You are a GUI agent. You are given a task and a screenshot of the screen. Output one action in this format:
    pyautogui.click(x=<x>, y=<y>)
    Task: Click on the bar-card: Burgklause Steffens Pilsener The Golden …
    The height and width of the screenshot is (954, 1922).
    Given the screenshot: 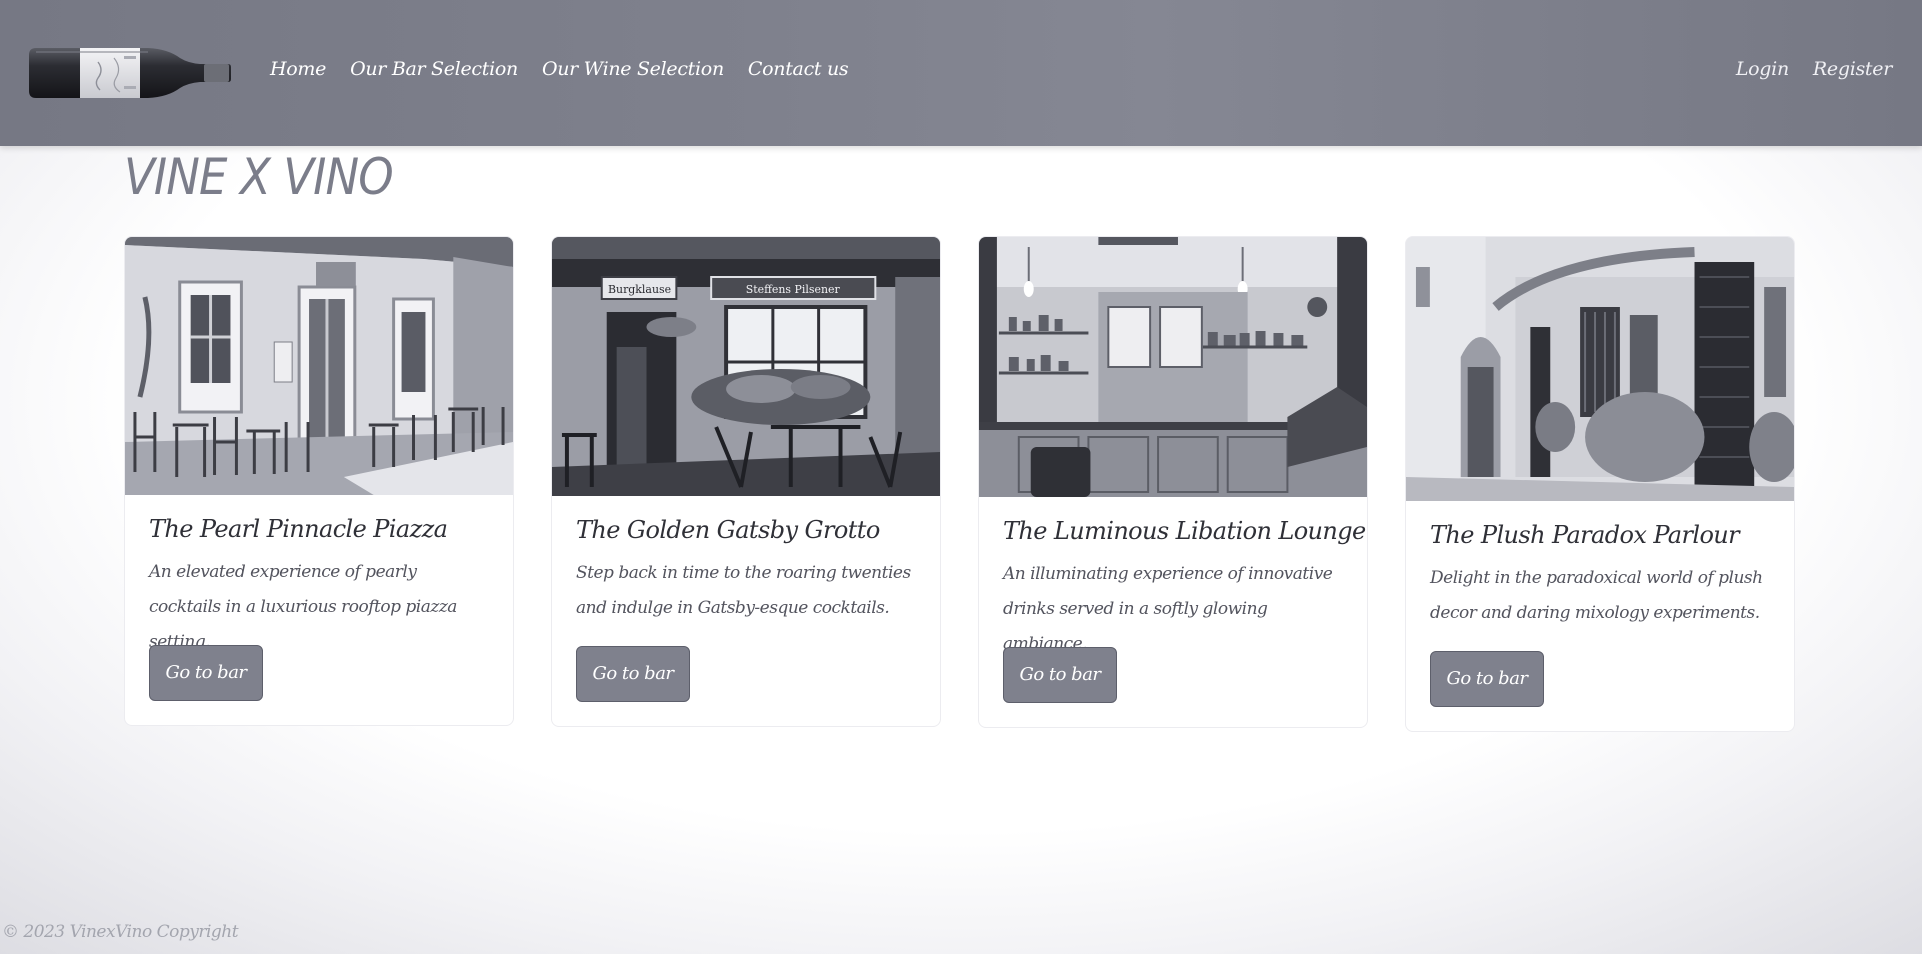 What is the action you would take?
    pyautogui.click(x=746, y=481)
    